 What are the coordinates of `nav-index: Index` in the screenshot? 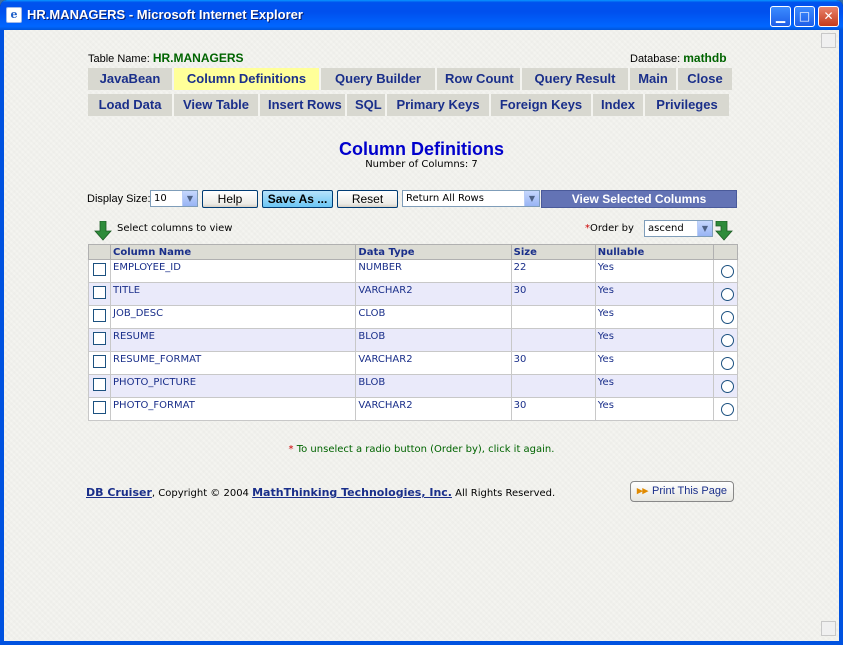 It's located at (619, 105).